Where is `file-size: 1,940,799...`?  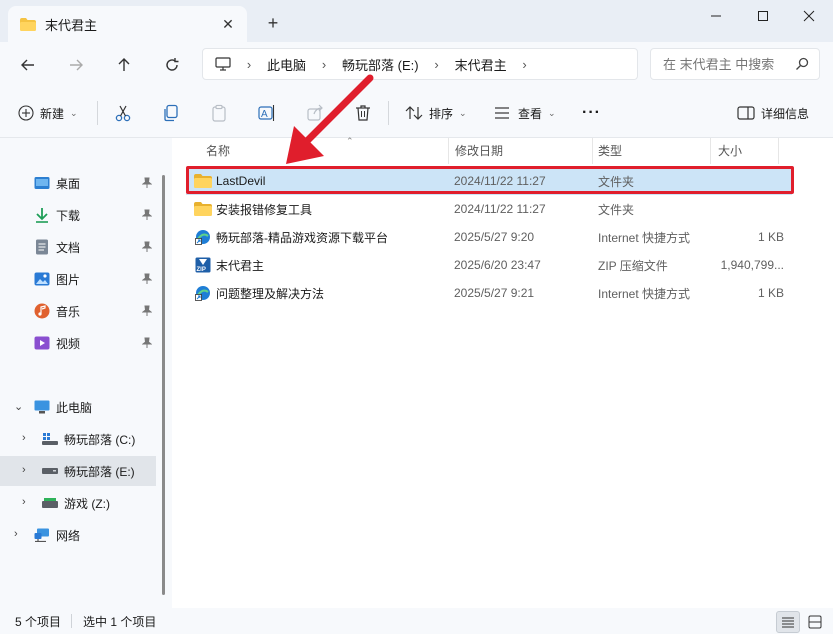 file-size: 1,940,799... is located at coordinates (752, 265).